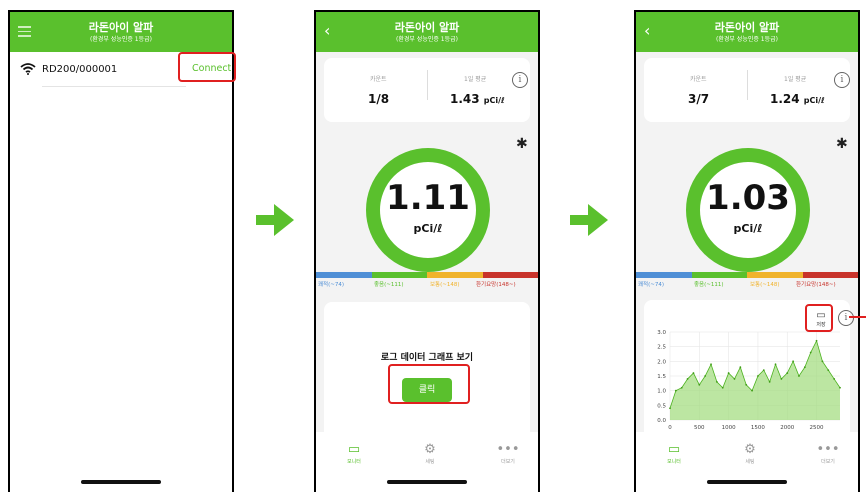  Describe the element at coordinates (817, 428) in the screenshot. I see `x-tick-label: 2500` at that location.